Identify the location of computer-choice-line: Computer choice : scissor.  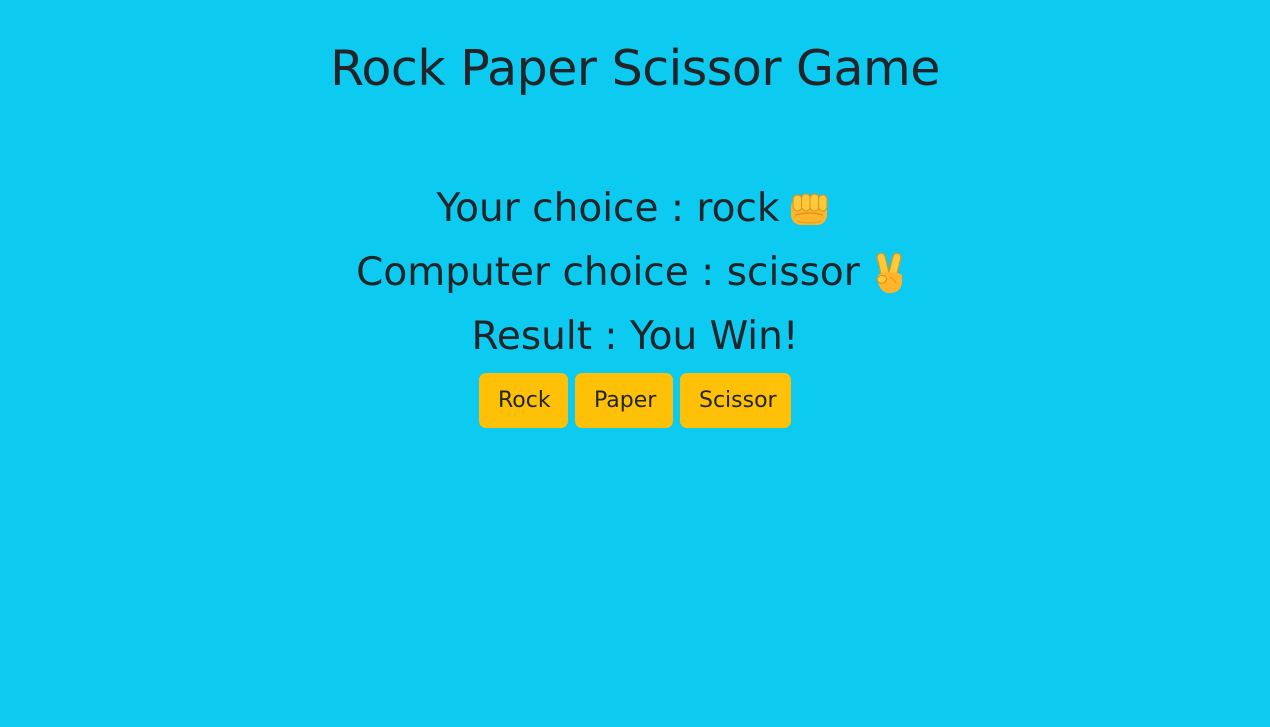
(635, 273).